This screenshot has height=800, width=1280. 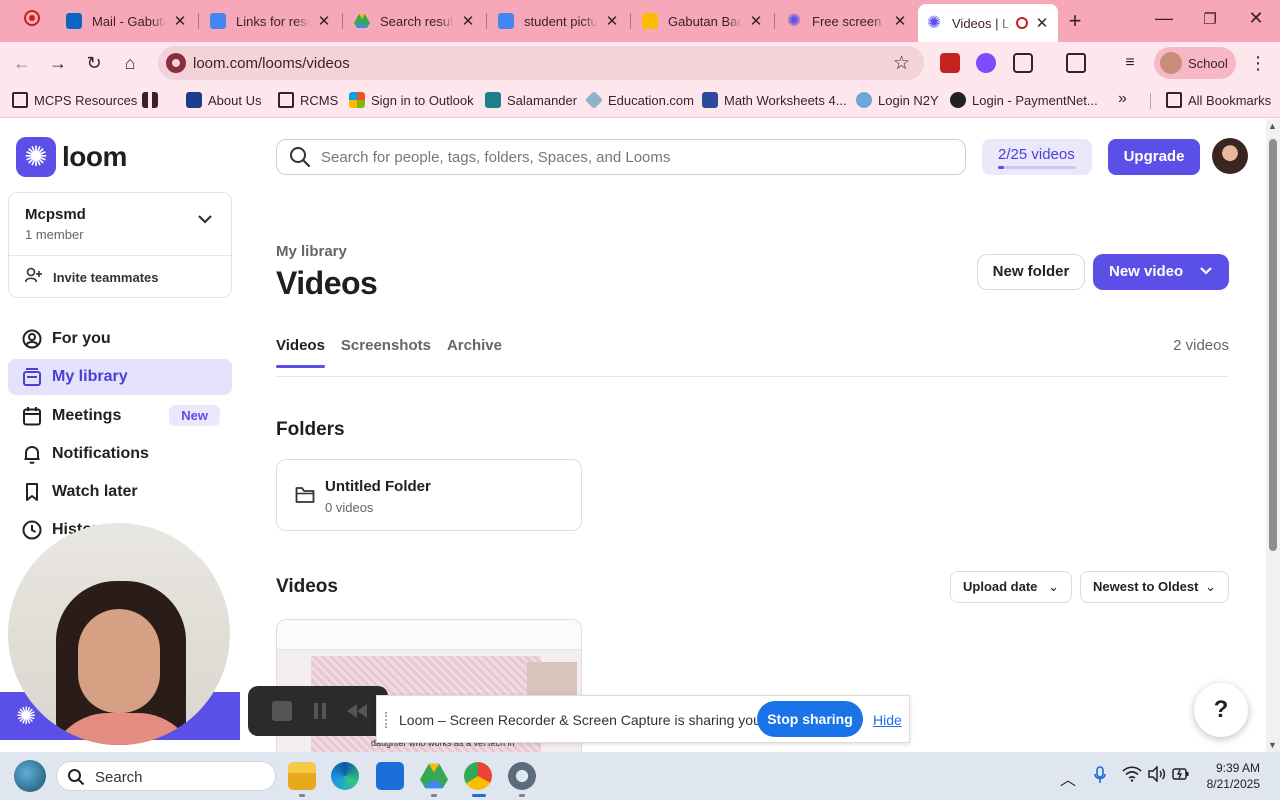 What do you see at coordinates (1011, 587) in the screenshot?
I see `sort-by-dropdown: Upload date ⌄` at bounding box center [1011, 587].